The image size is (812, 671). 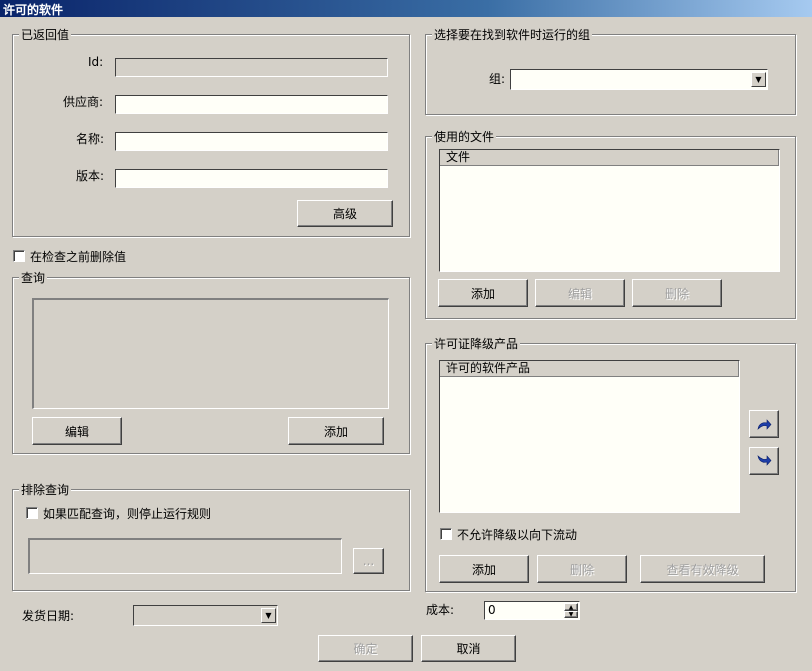 I want to click on delete-before-check-checkbox, so click(x=19, y=256).